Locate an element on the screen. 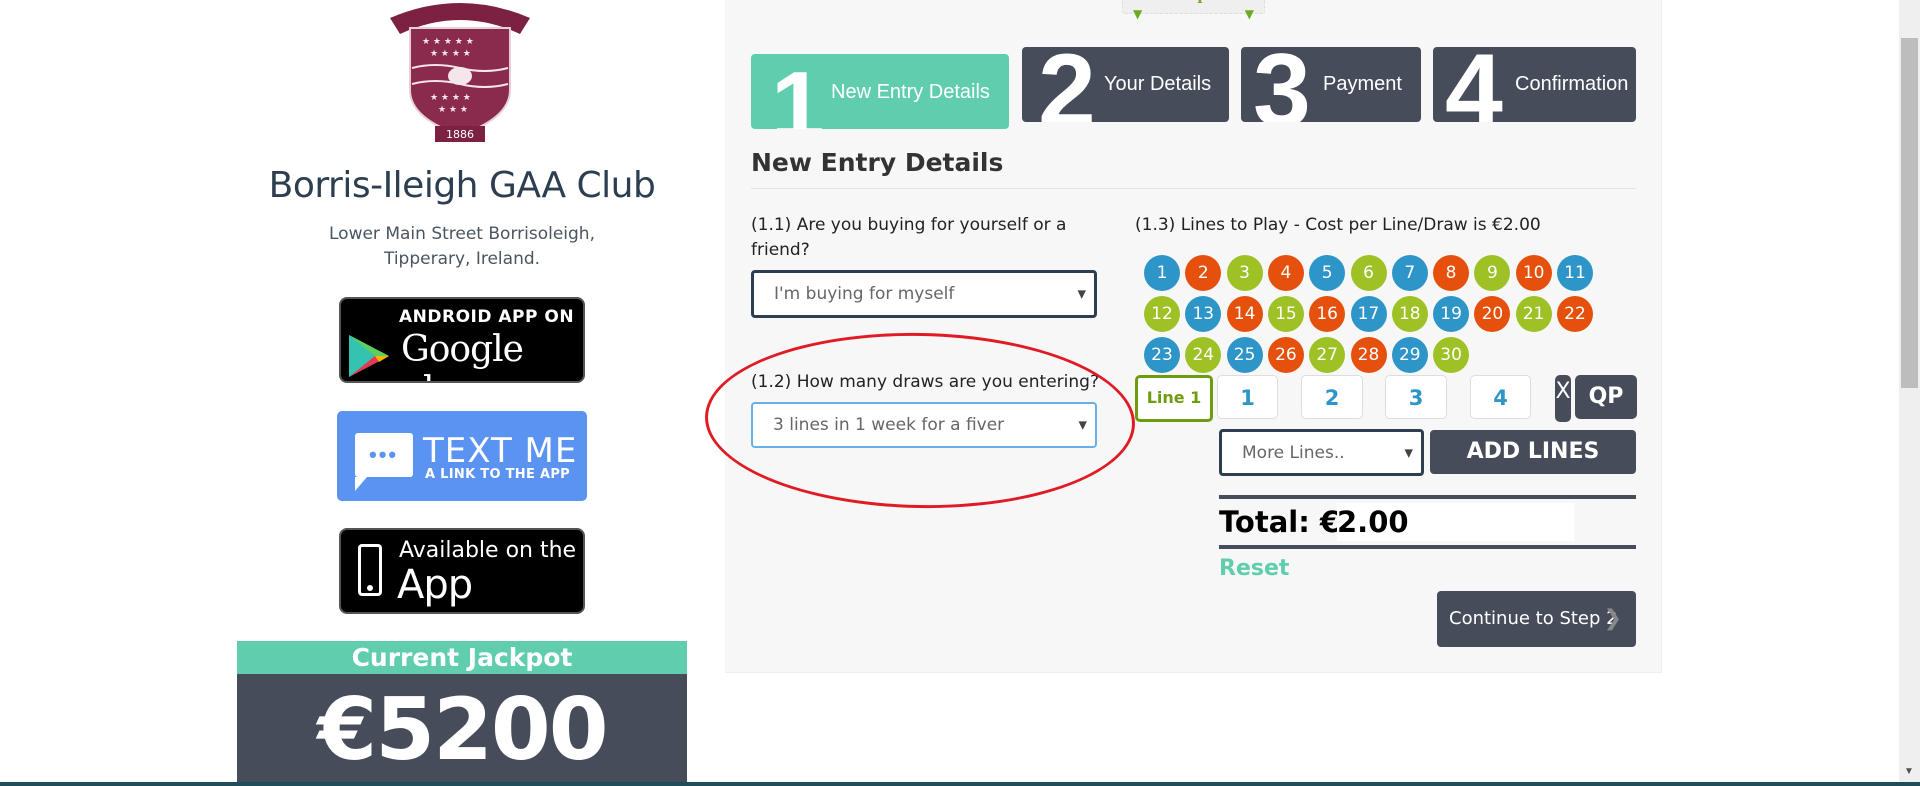  number-ball-7: 7 is located at coordinates (1409, 273).